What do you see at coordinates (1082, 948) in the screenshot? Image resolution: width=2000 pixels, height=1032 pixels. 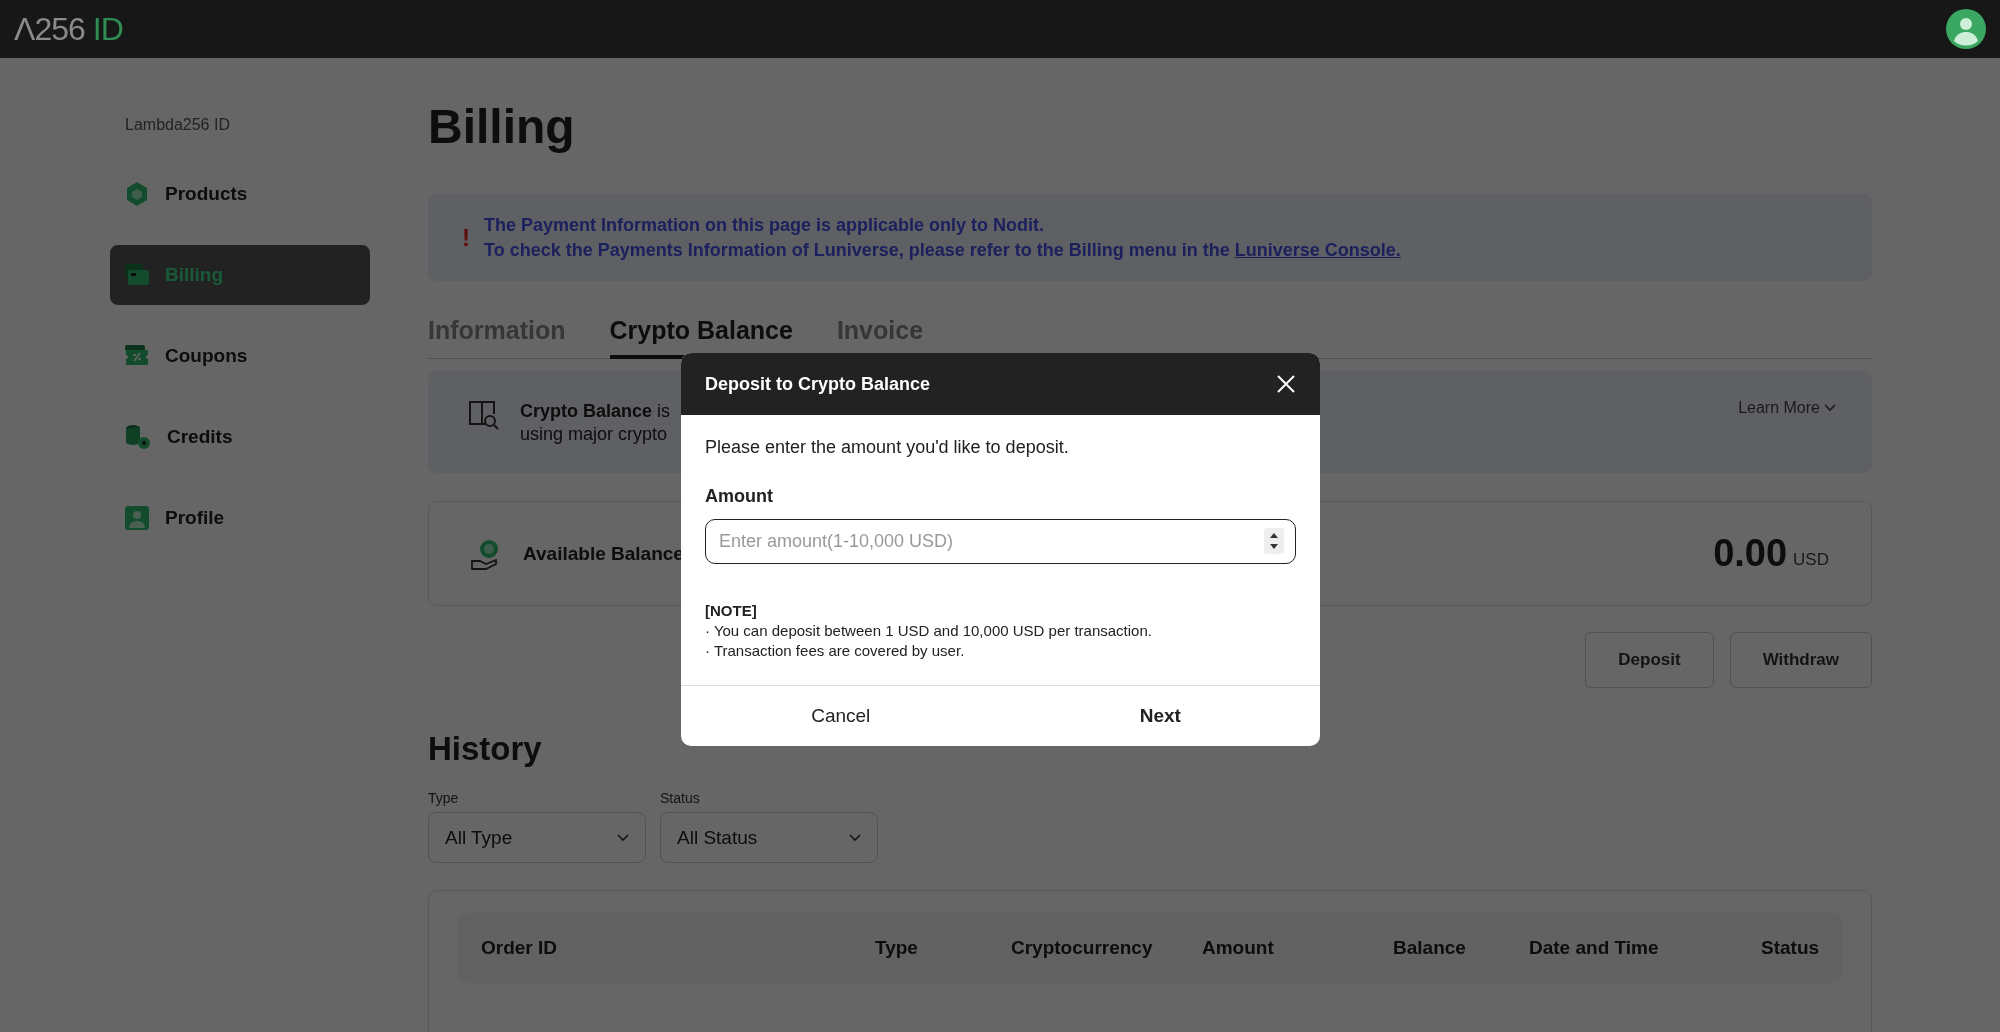 I see `column-header: Cryptocurrency` at bounding box center [1082, 948].